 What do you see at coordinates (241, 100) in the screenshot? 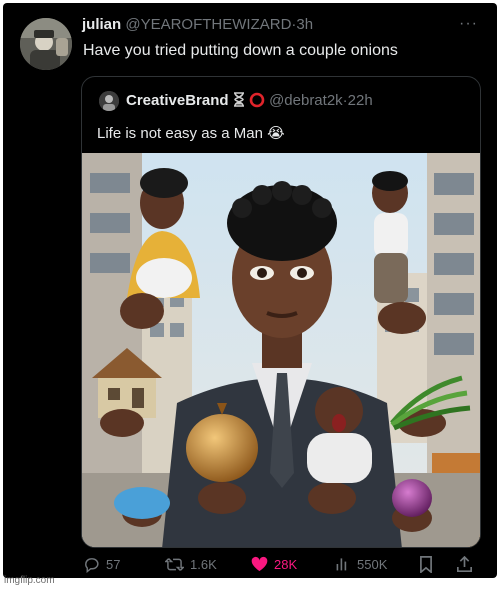
I see `hourglass-icon` at bounding box center [241, 100].